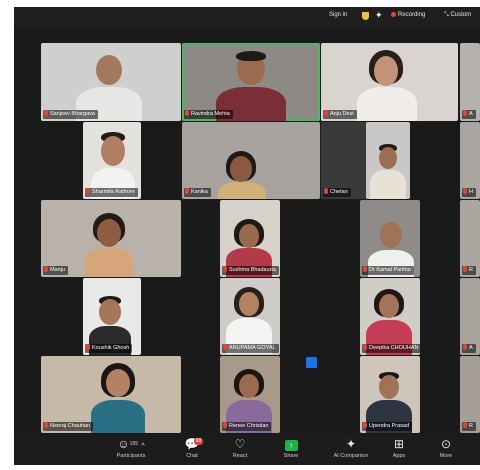 The width and height of the screenshot is (480, 470). Describe the element at coordinates (133, 444) in the screenshot. I see `participants-count: 185` at that location.